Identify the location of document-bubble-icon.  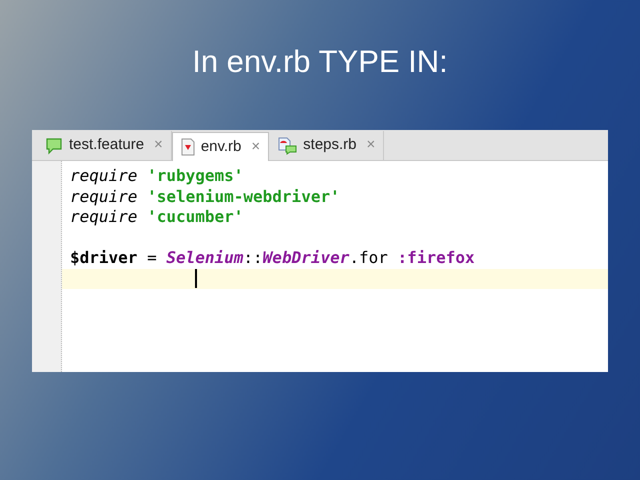
(287, 145).